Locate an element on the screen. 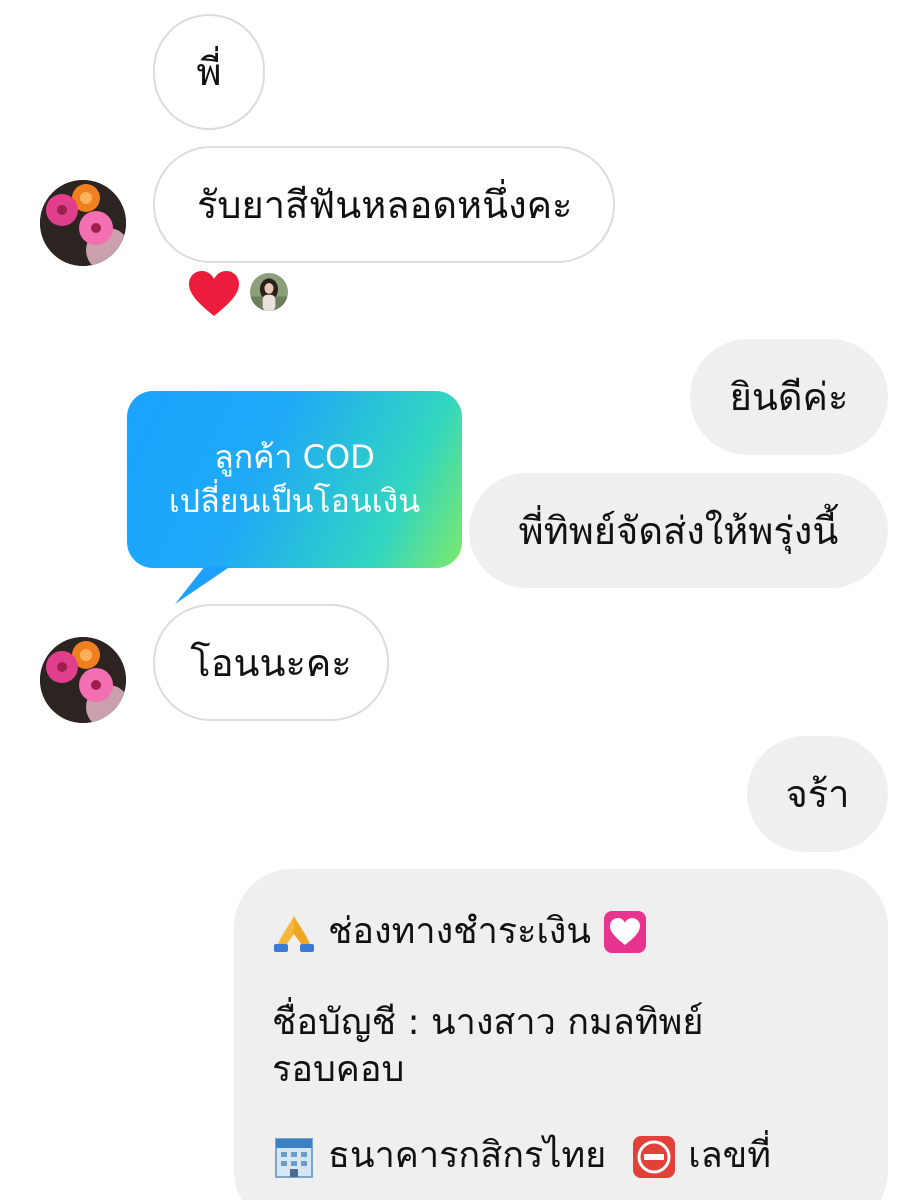  message-text: พี่ทิพย์จัดส่งให้พรุ่งนี้ is located at coordinates (678, 530).